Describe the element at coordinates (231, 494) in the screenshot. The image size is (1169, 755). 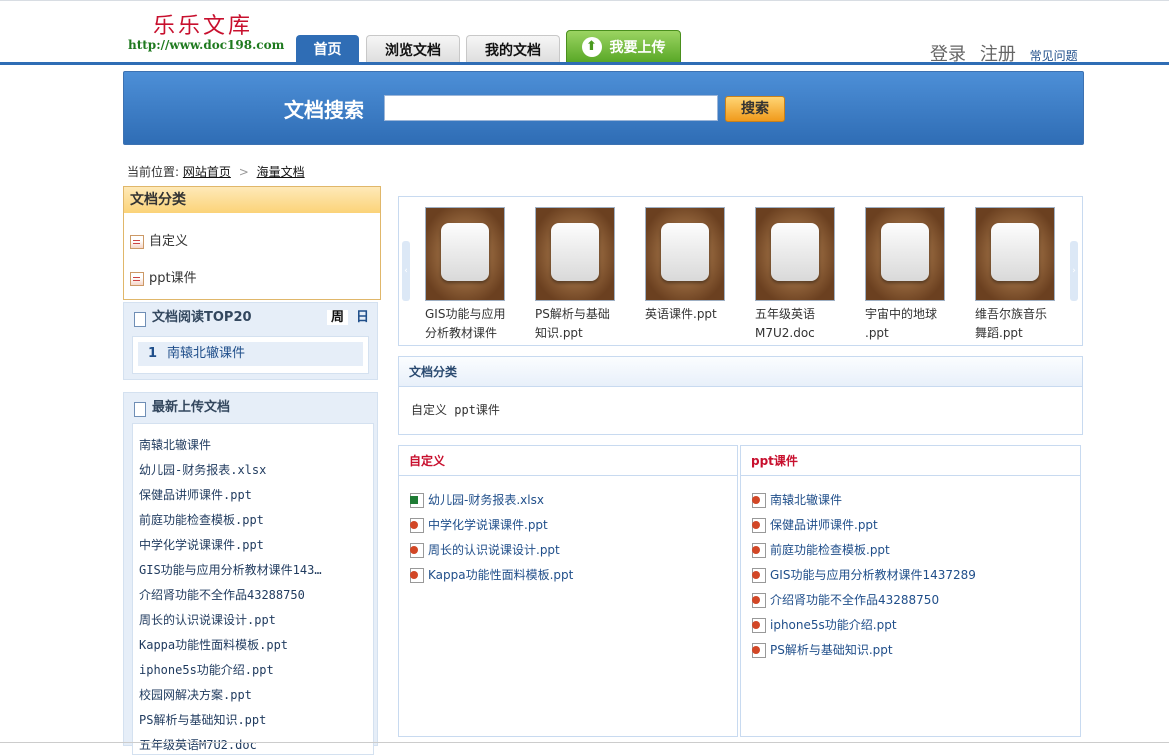
I see `latest-item: 保健品讲师课件.ppt` at that location.